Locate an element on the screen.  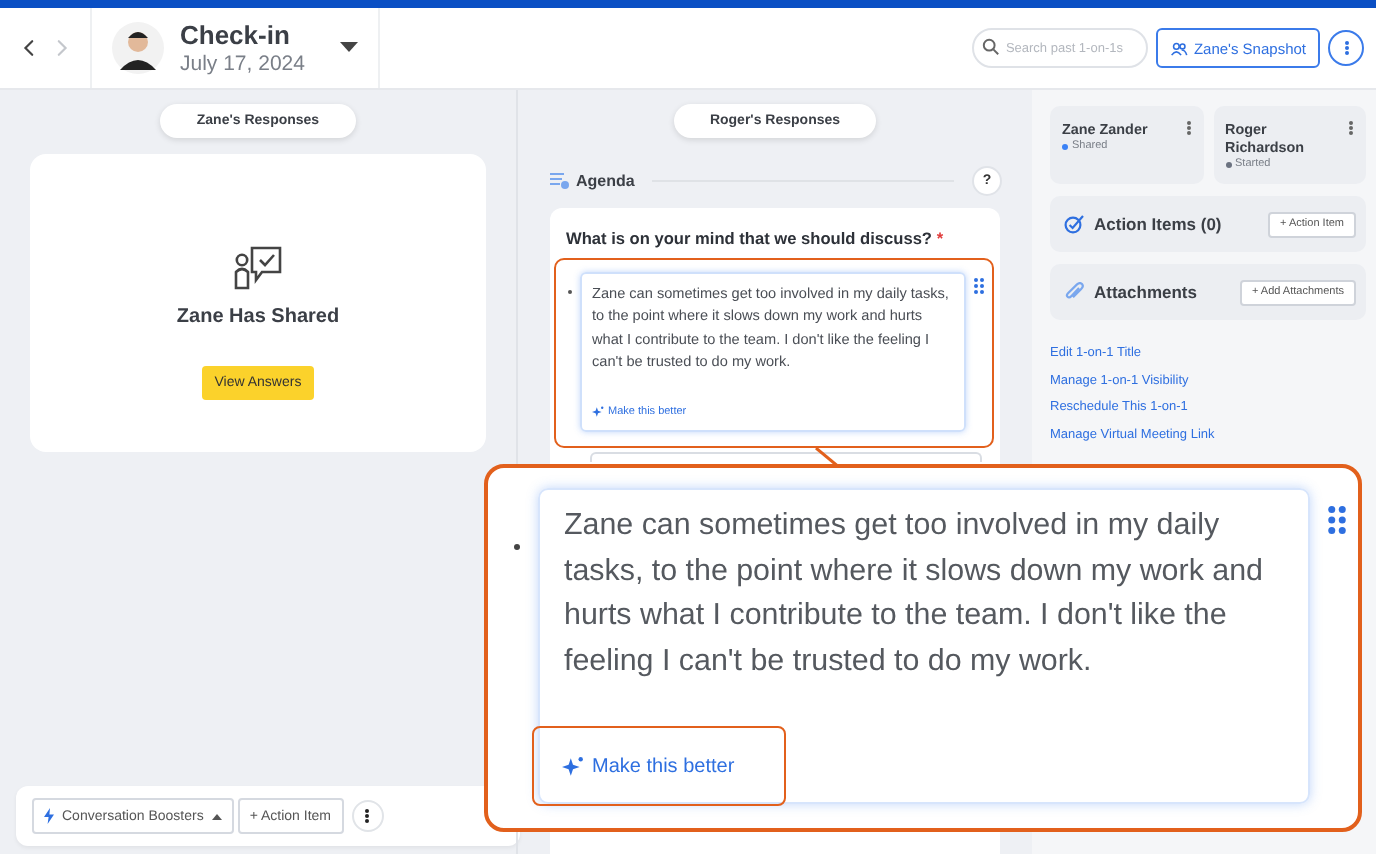
section-title: Agenda is located at coordinates (605, 181).